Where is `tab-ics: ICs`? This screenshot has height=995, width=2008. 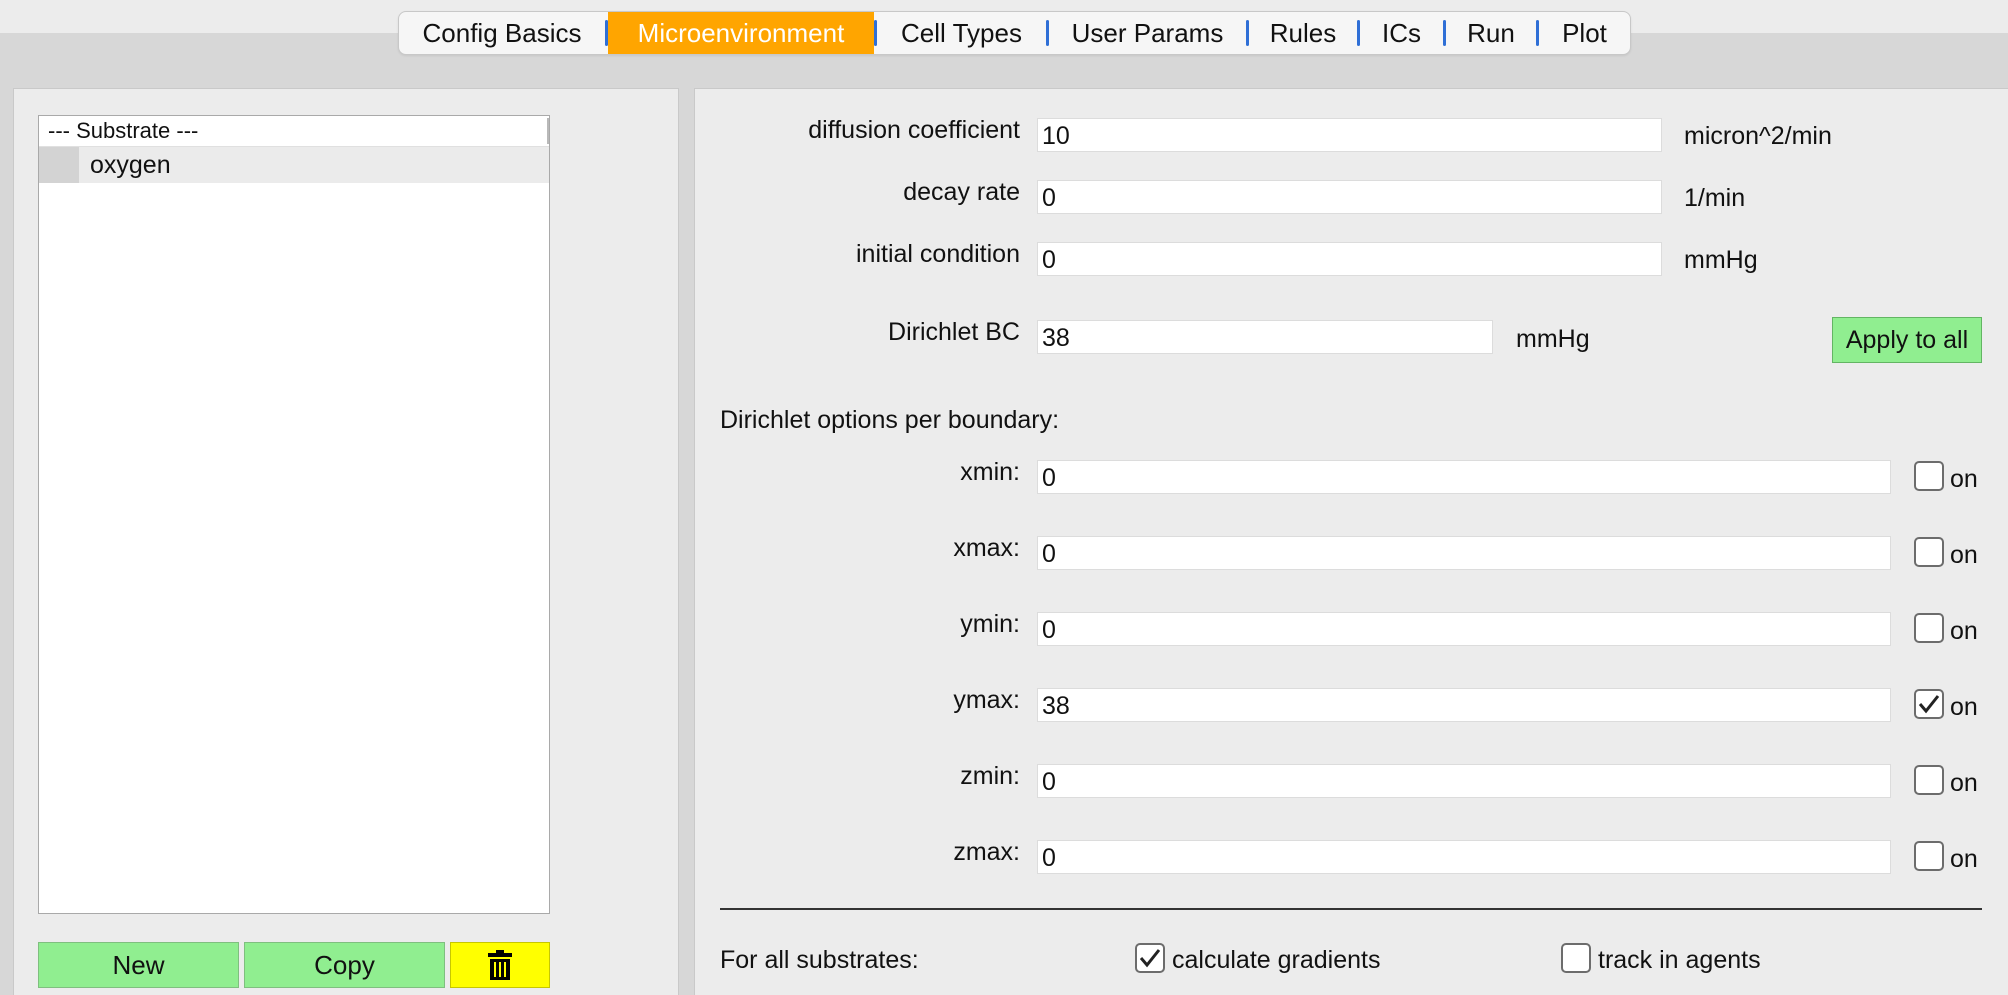 tab-ics: ICs is located at coordinates (1401, 33).